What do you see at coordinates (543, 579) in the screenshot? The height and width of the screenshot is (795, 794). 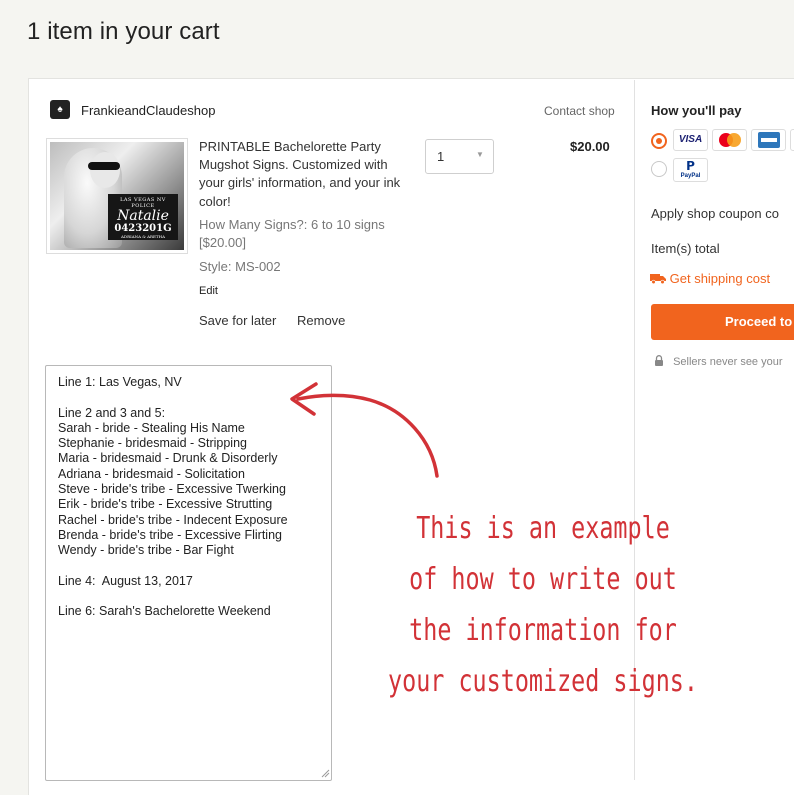 I see `annotation-line: of how to write out` at bounding box center [543, 579].